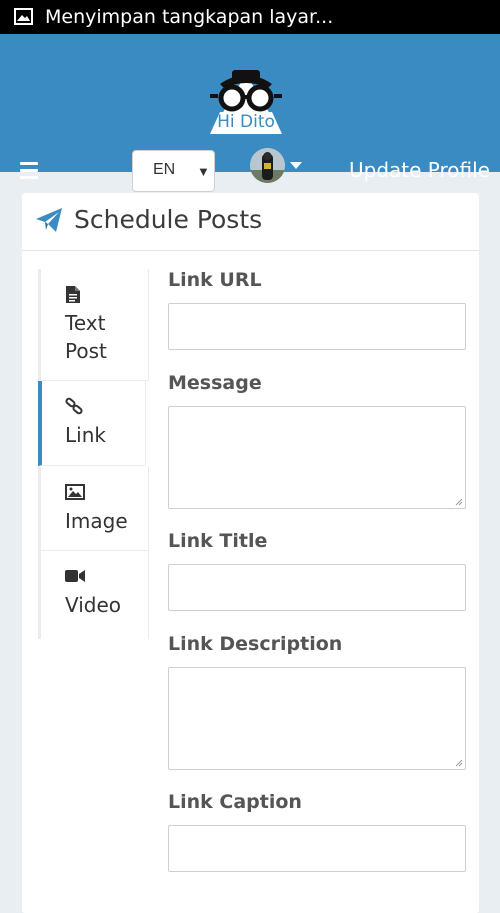  I want to click on link-description-label: Link Description, so click(255, 644).